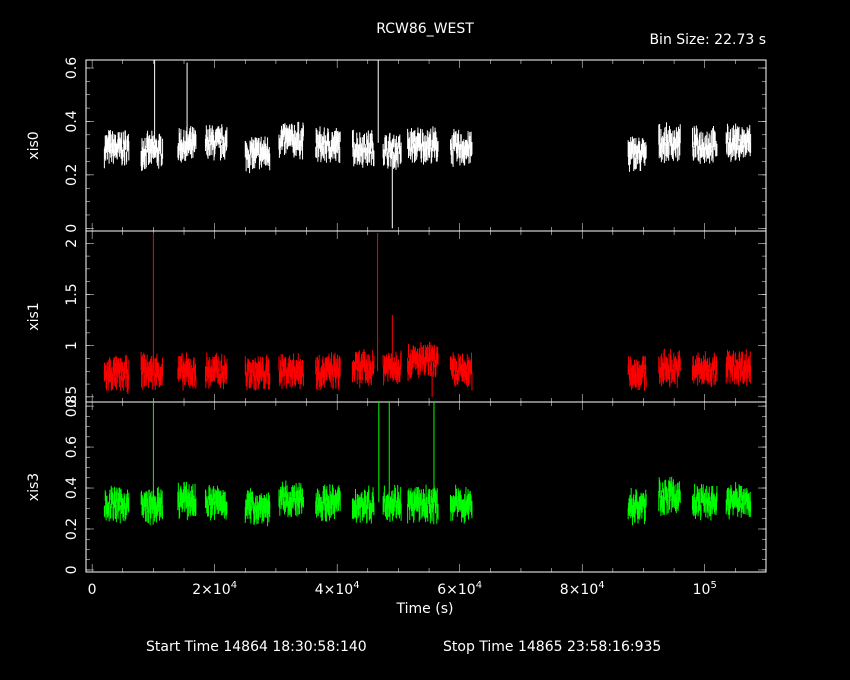 The image size is (850, 680). I want to click on ytick-label-xis3: 0.6, so click(72, 447).